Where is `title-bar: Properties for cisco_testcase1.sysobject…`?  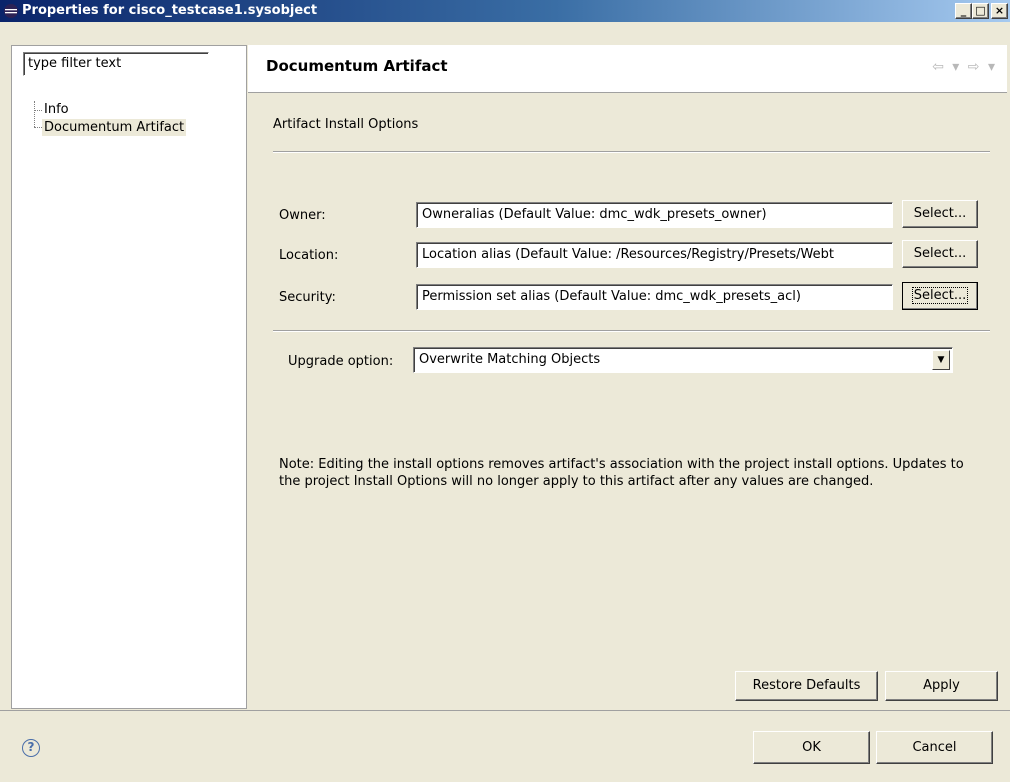 title-bar: Properties for cisco_testcase1.sysobject… is located at coordinates (505, 11).